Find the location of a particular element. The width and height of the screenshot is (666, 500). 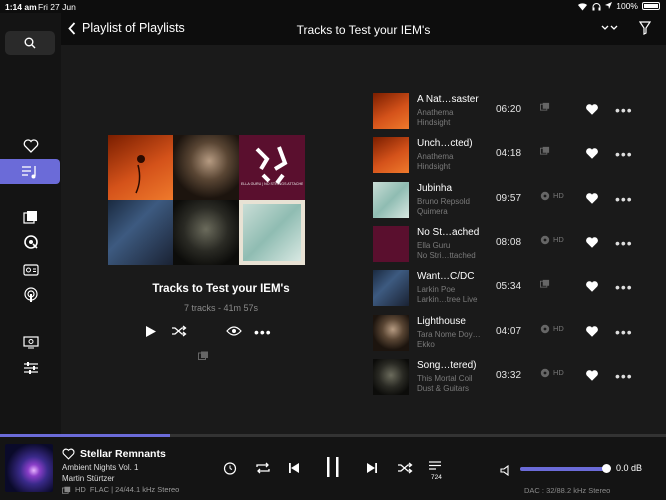

track-album: Hindsight is located at coordinates (434, 167).